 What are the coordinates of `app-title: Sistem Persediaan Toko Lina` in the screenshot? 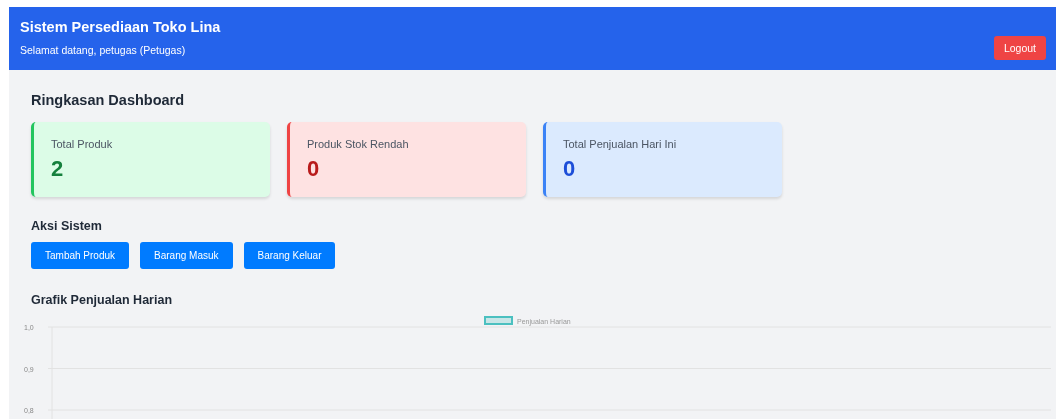 It's located at (120, 27).